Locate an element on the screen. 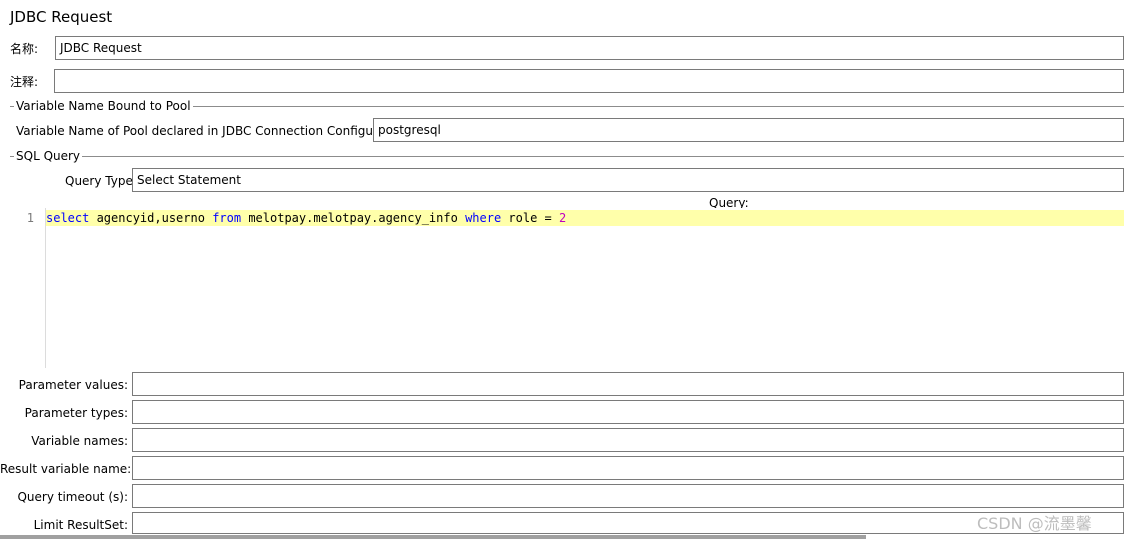 The height and width of the screenshot is (539, 1124). parameter-types-label: Parameter types: is located at coordinates (76, 413).